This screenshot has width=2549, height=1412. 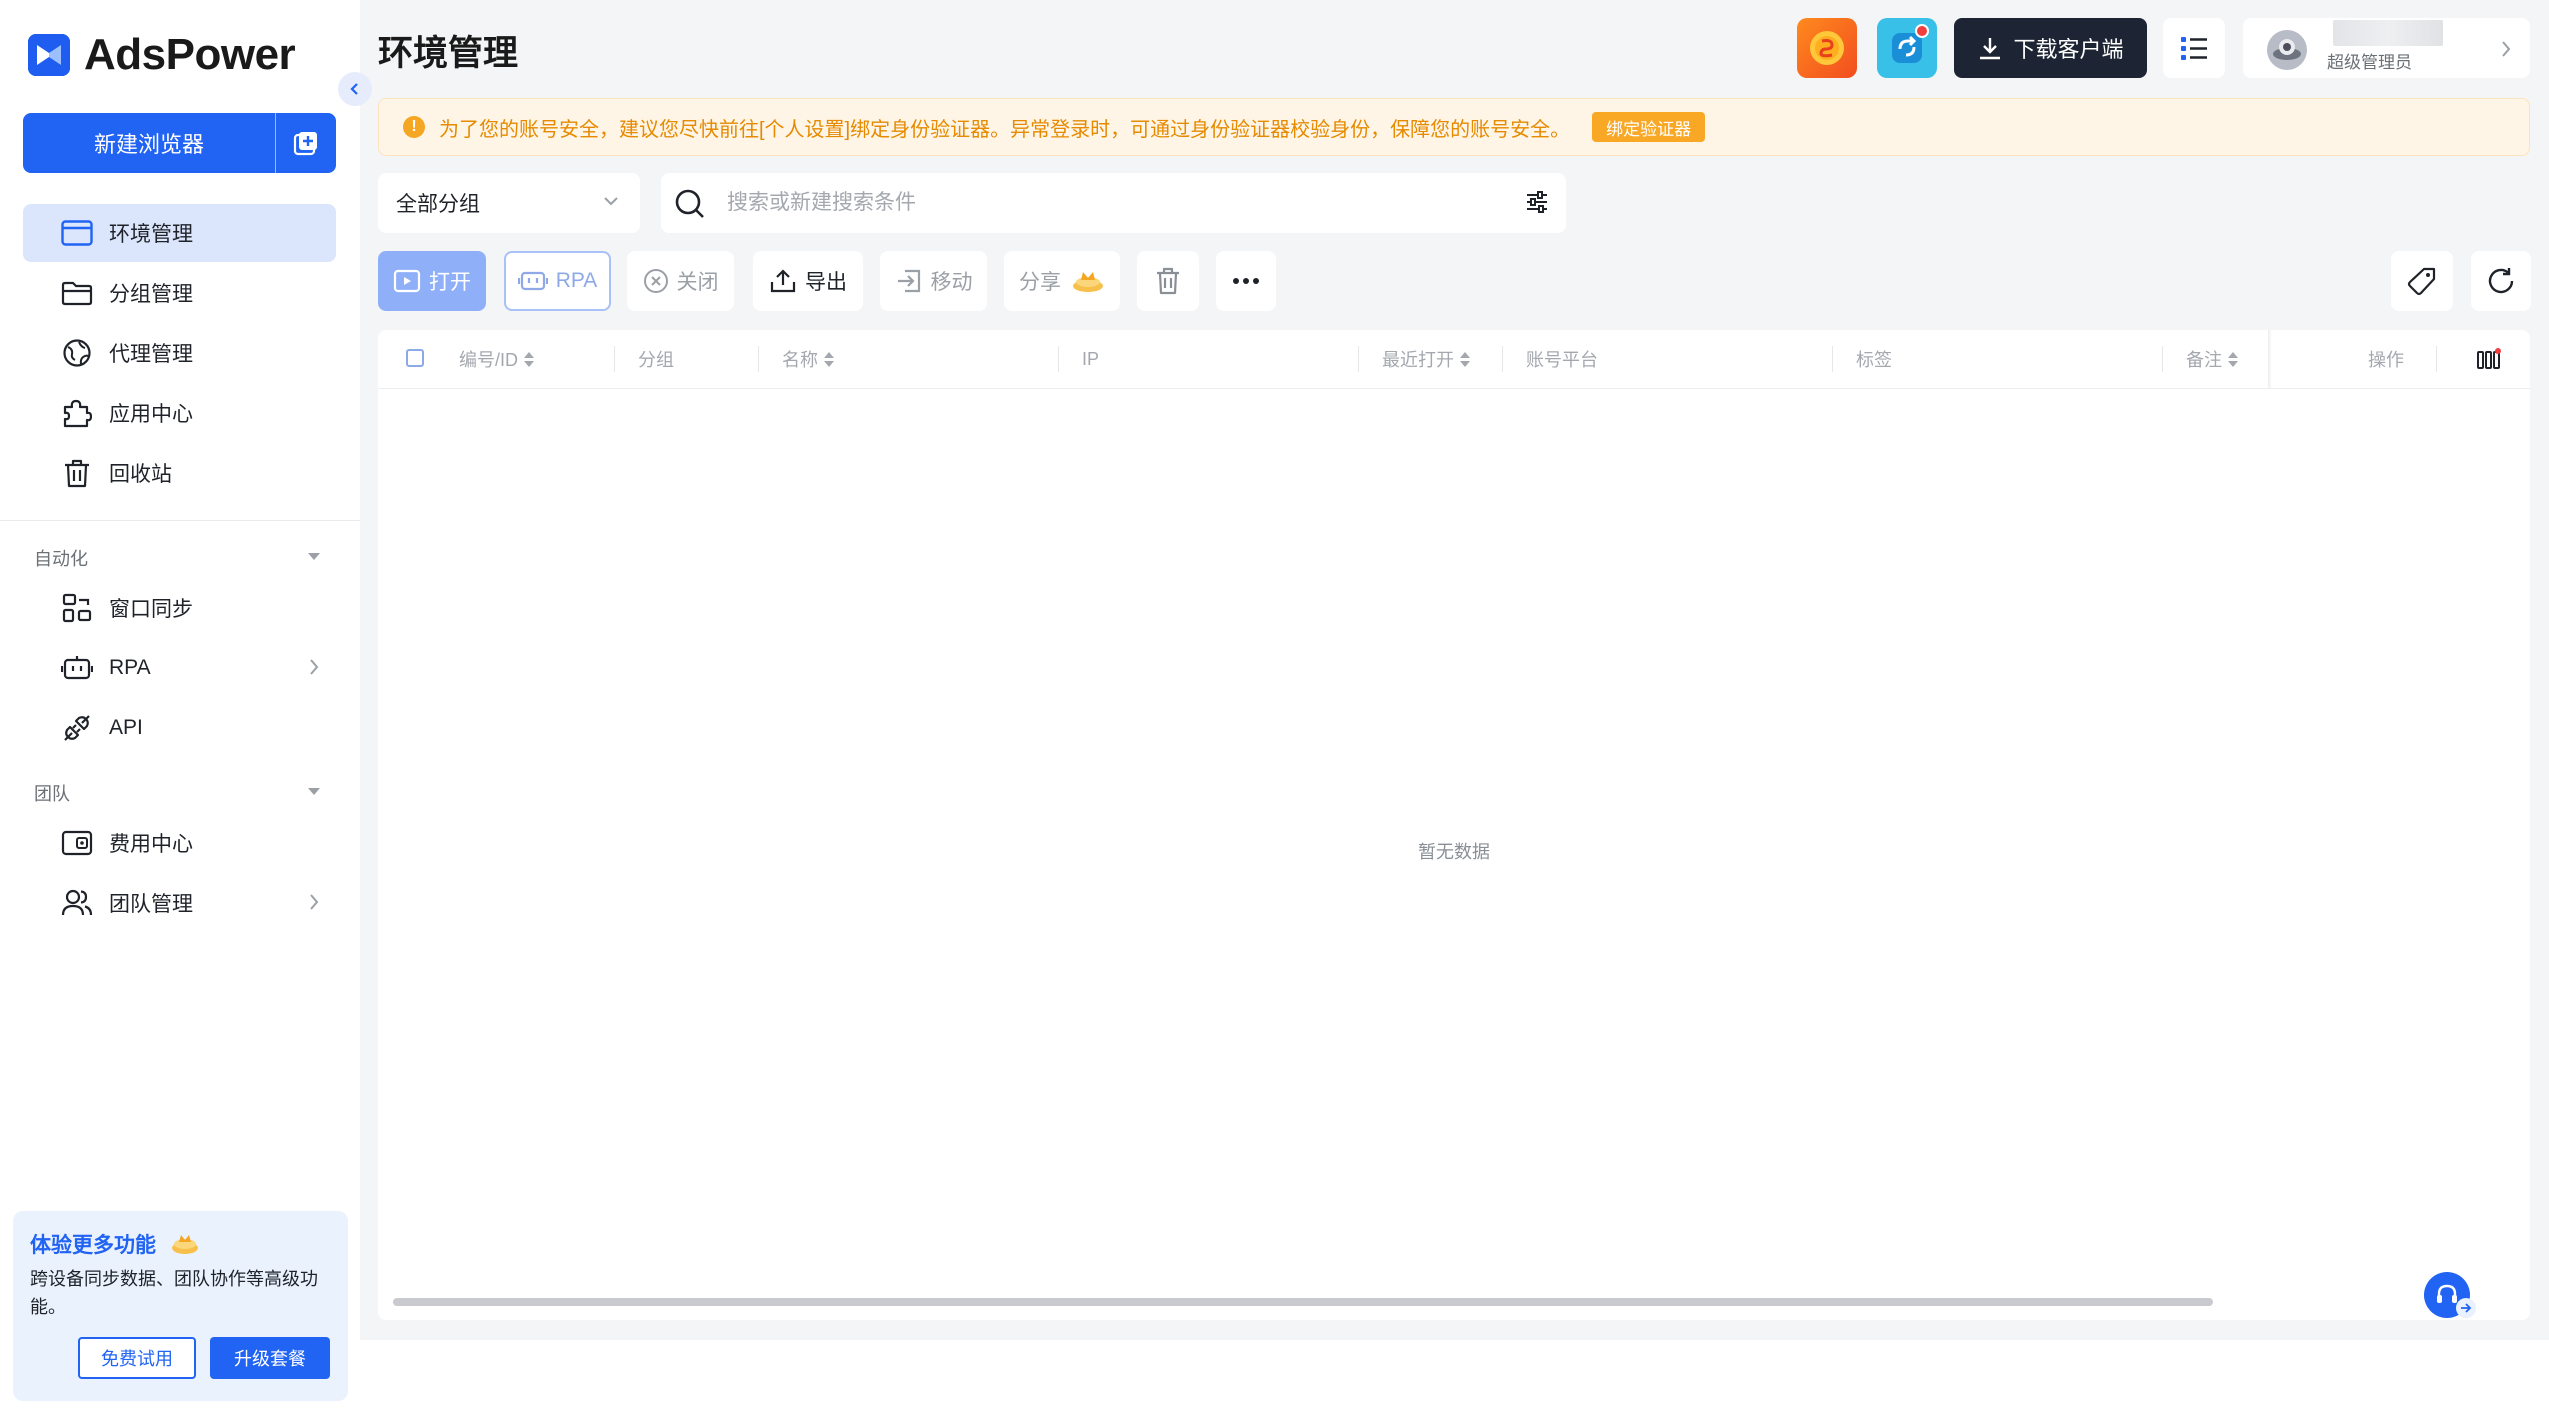 What do you see at coordinates (1107, 203) in the screenshot?
I see `search-input` at bounding box center [1107, 203].